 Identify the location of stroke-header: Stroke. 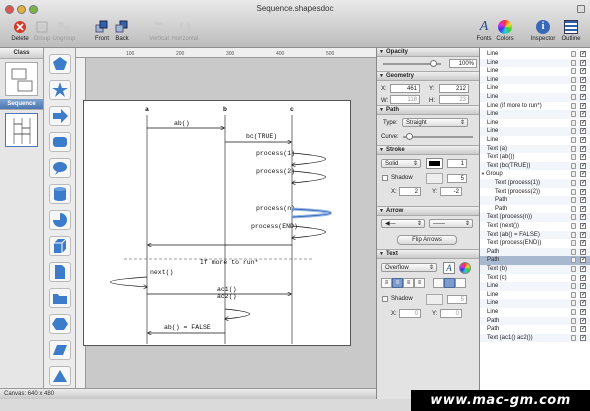
(428, 150).